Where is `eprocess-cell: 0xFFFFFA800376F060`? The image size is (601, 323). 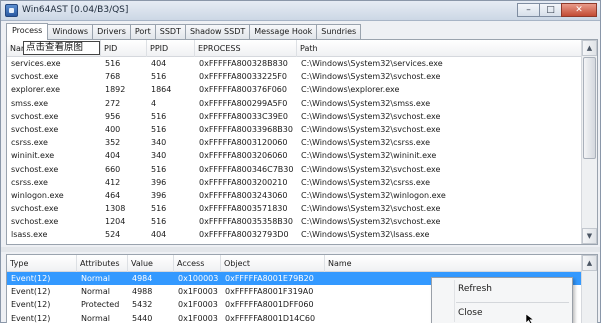
eprocess-cell: 0xFFFFFA800376F060 is located at coordinates (243, 90).